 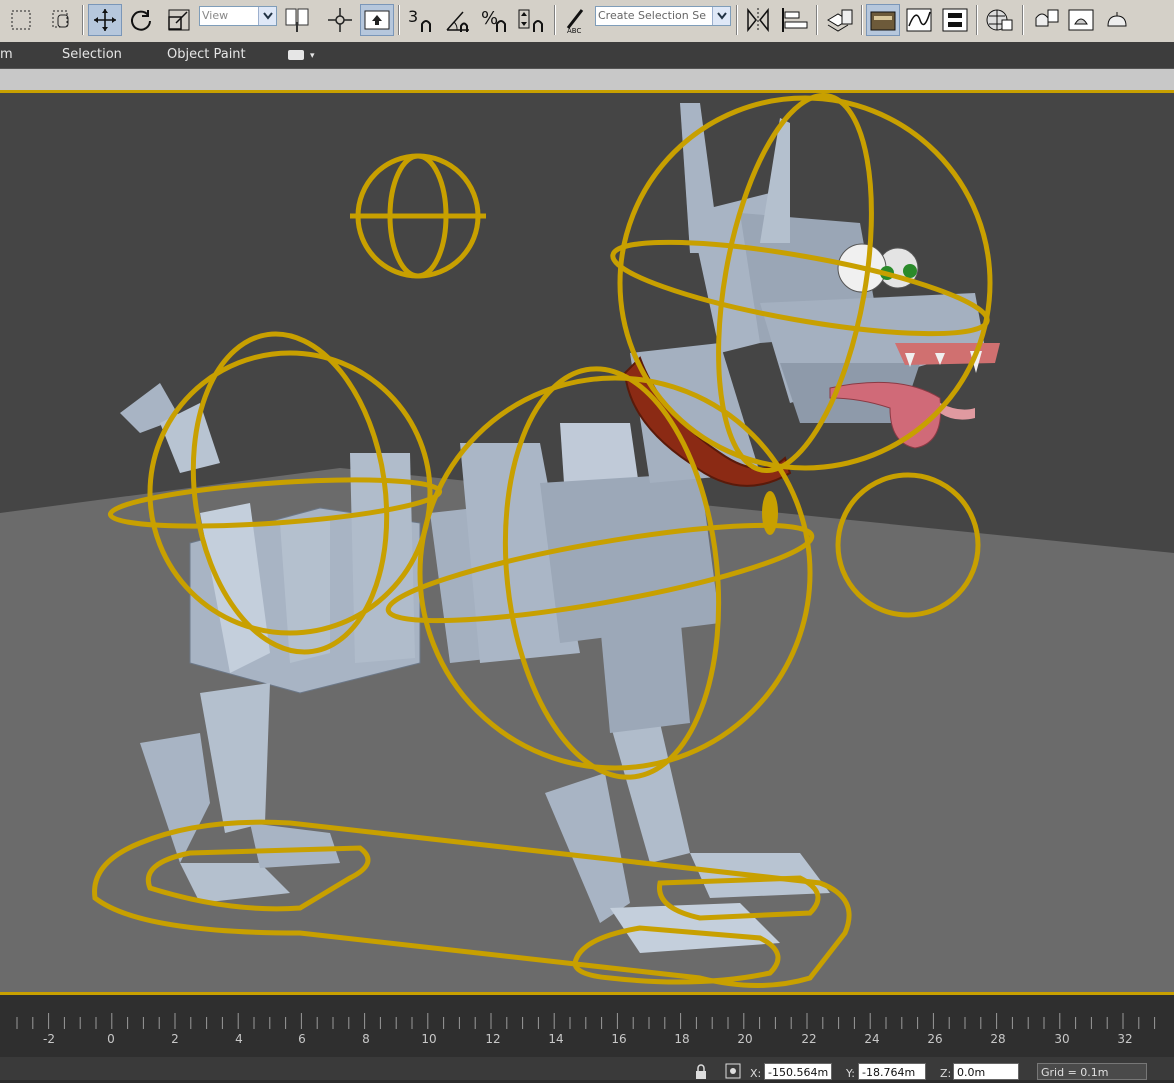 I want to click on timeline-label: 24, so click(x=872, y=1039).